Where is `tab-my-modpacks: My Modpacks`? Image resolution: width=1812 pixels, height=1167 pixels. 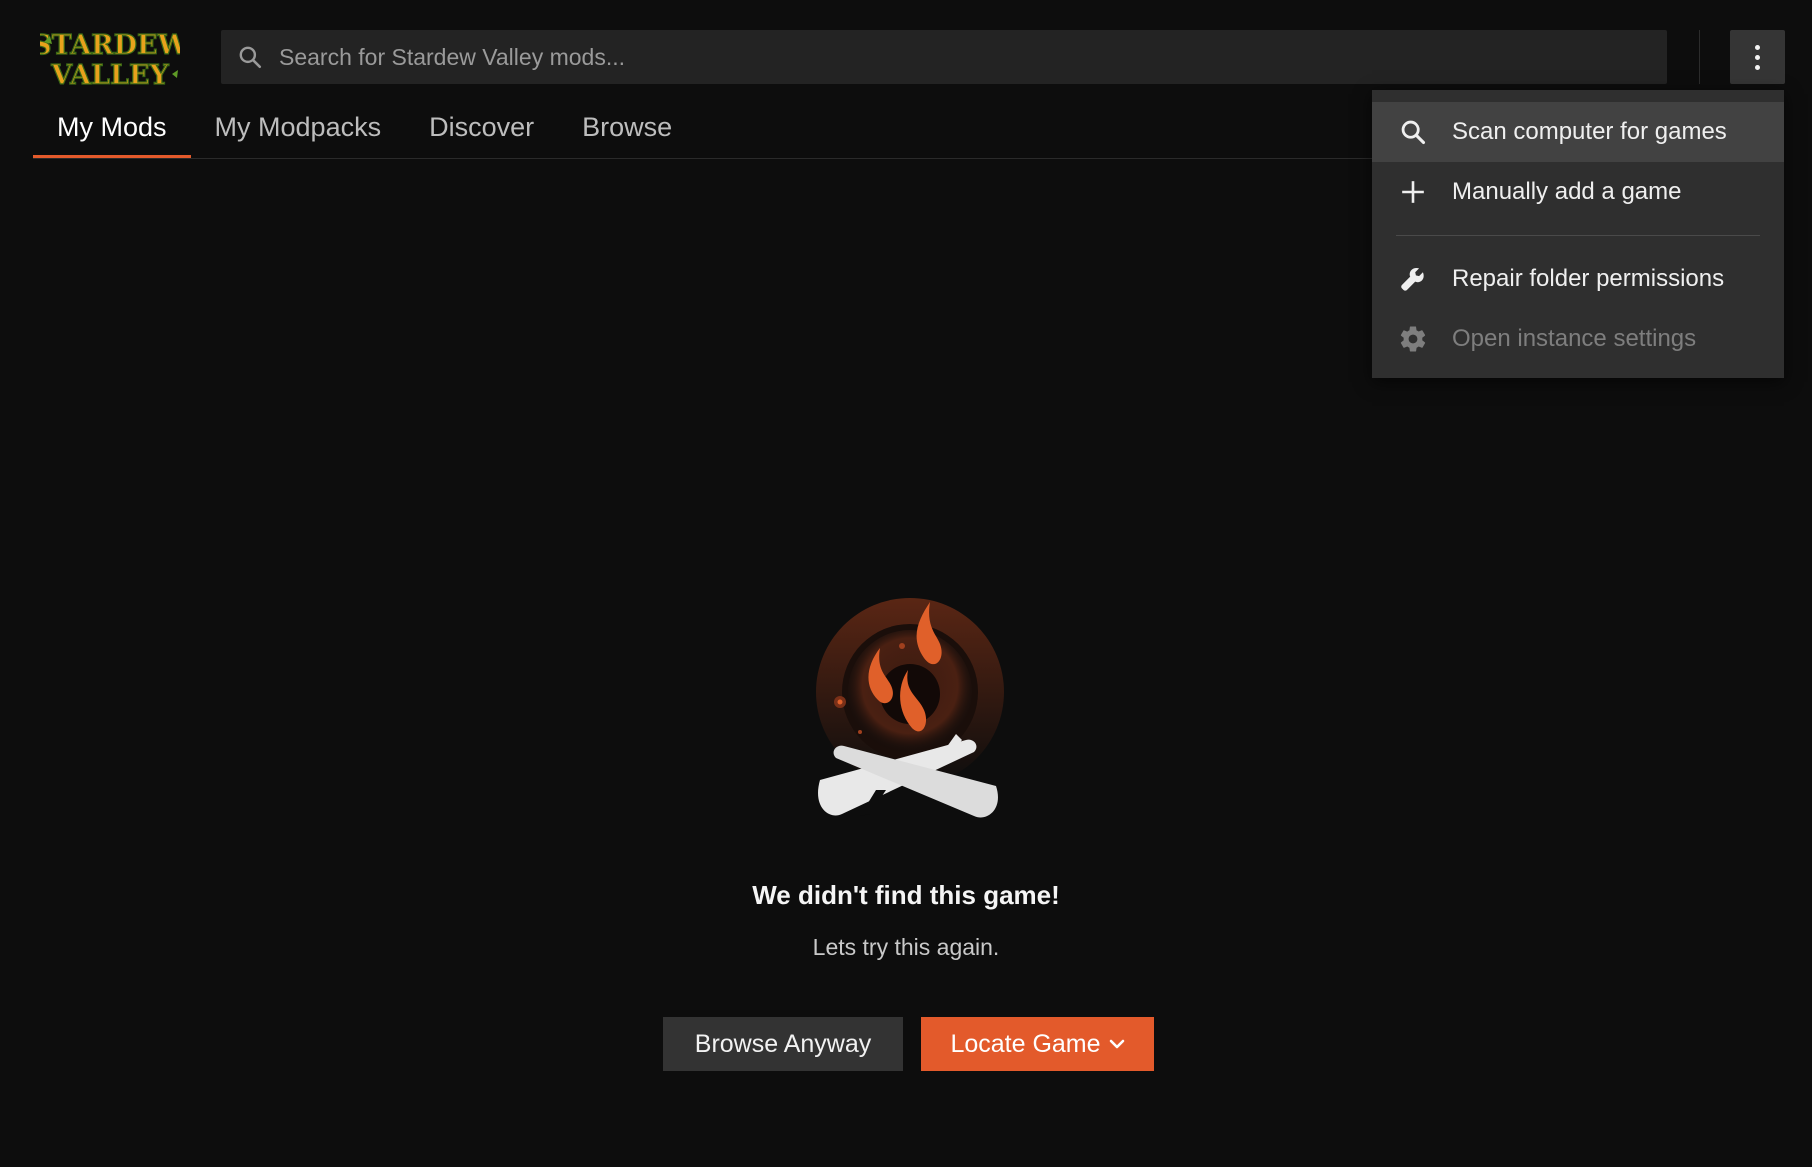
tab-my-modpacks: My Modpacks is located at coordinates (298, 129).